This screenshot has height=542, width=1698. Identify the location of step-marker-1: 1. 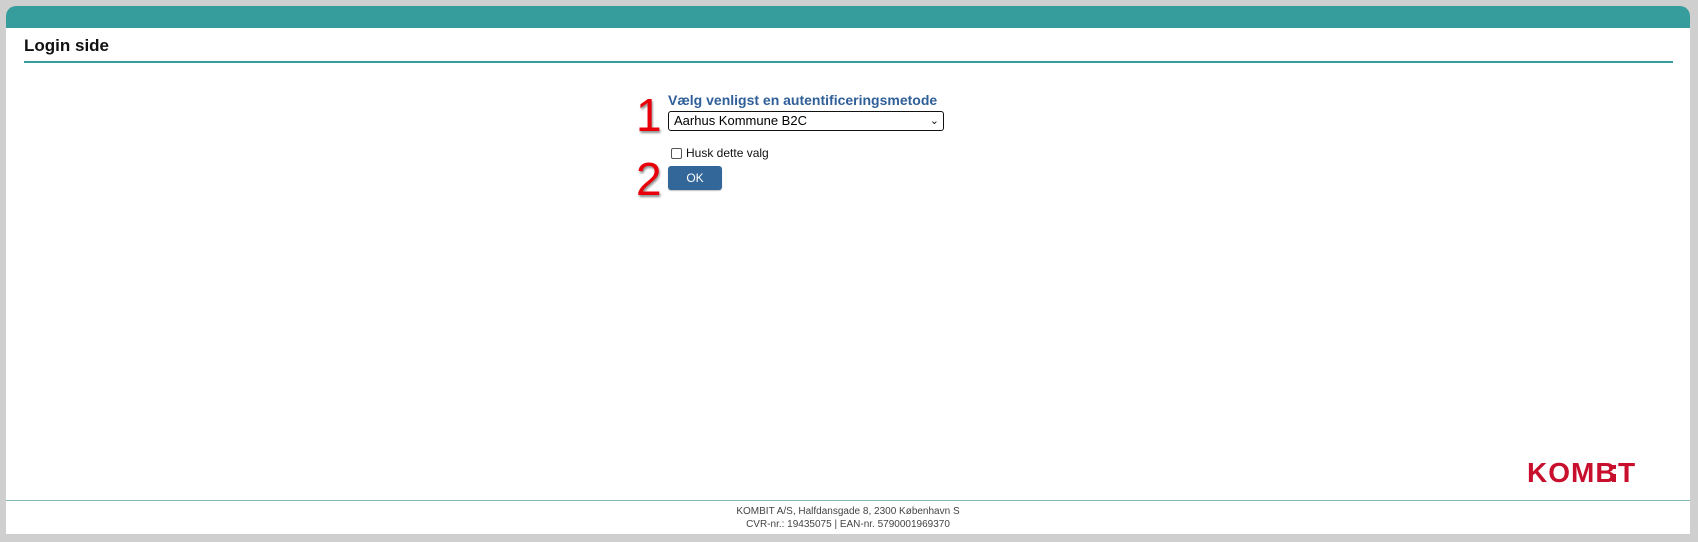
(649, 115).